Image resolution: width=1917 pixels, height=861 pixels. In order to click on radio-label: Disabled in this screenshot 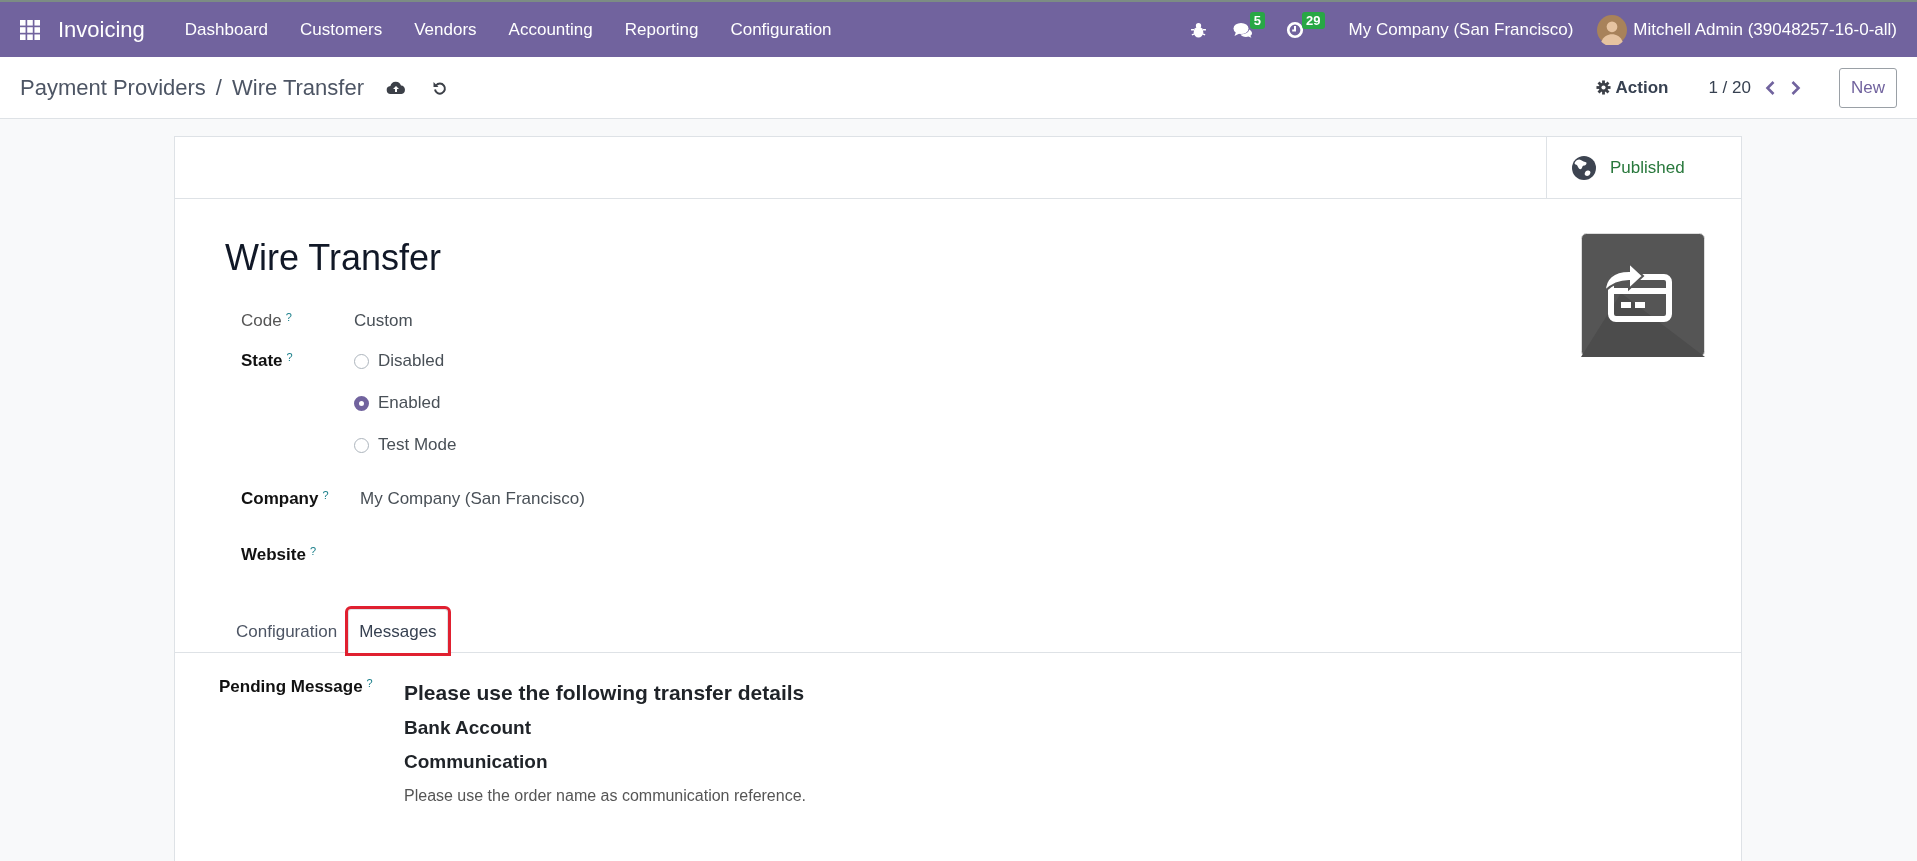, I will do `click(411, 361)`.